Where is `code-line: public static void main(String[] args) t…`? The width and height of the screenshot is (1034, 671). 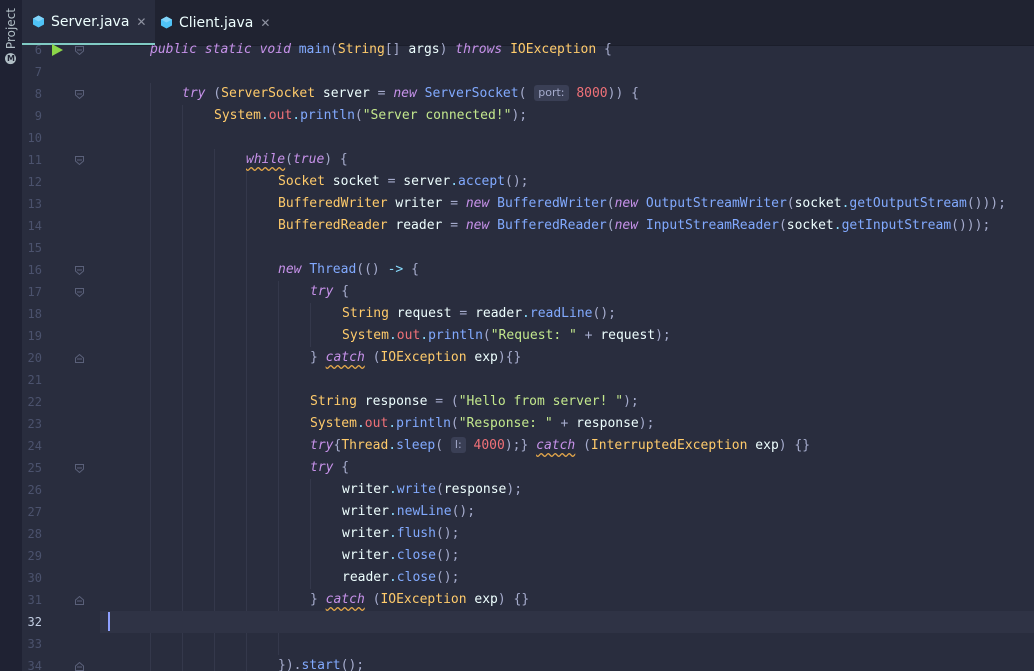
code-line: public static void main(String[] args) t… is located at coordinates (567, 50).